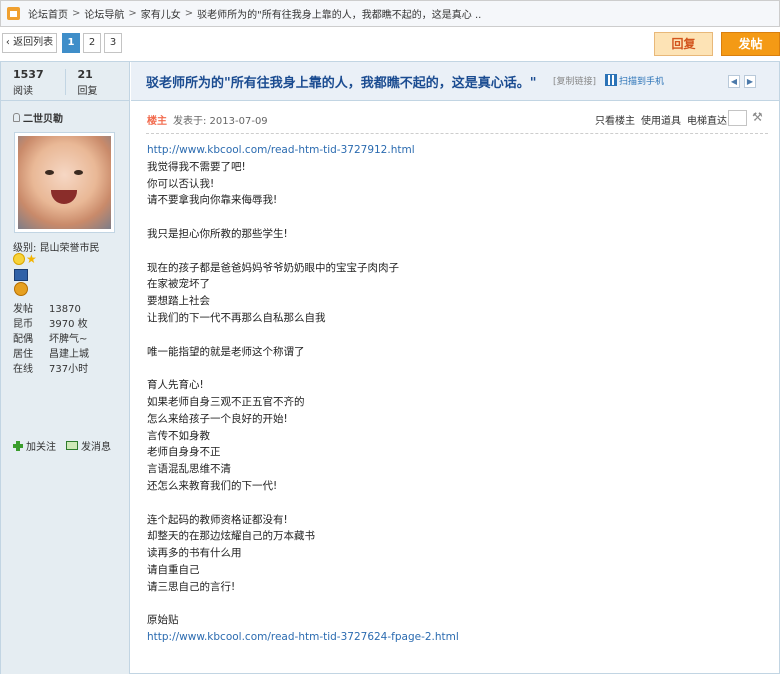 This screenshot has height=674, width=780. What do you see at coordinates (217, 519) in the screenshot?
I see `post-line: 连个起码的教师资格证都没有!` at bounding box center [217, 519].